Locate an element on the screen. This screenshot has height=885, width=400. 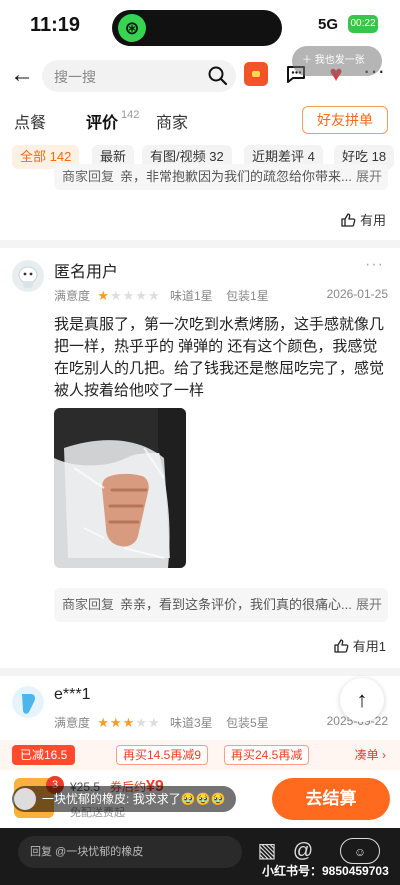
mention-icon: @ is located at coordinates (303, 851).